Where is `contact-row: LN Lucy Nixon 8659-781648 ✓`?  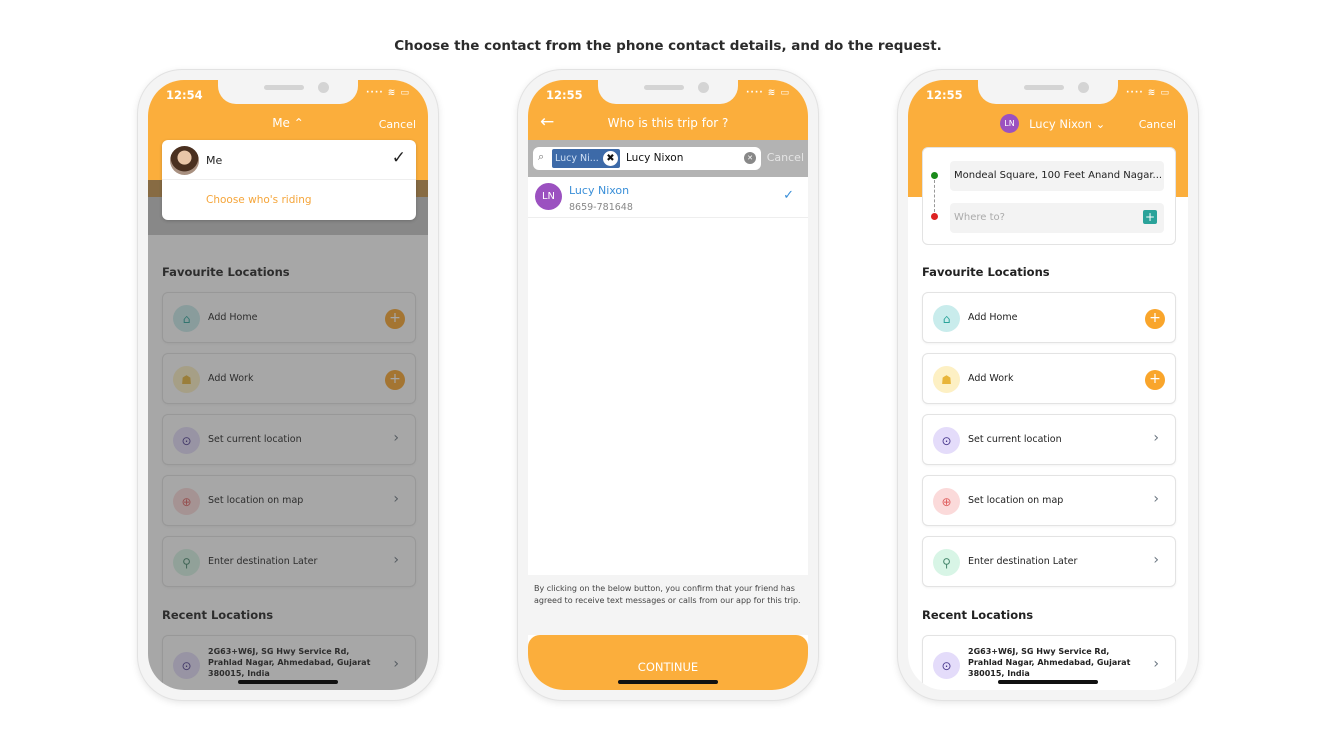 contact-row: LN Lucy Nixon 8659-781648 ✓ is located at coordinates (668, 198).